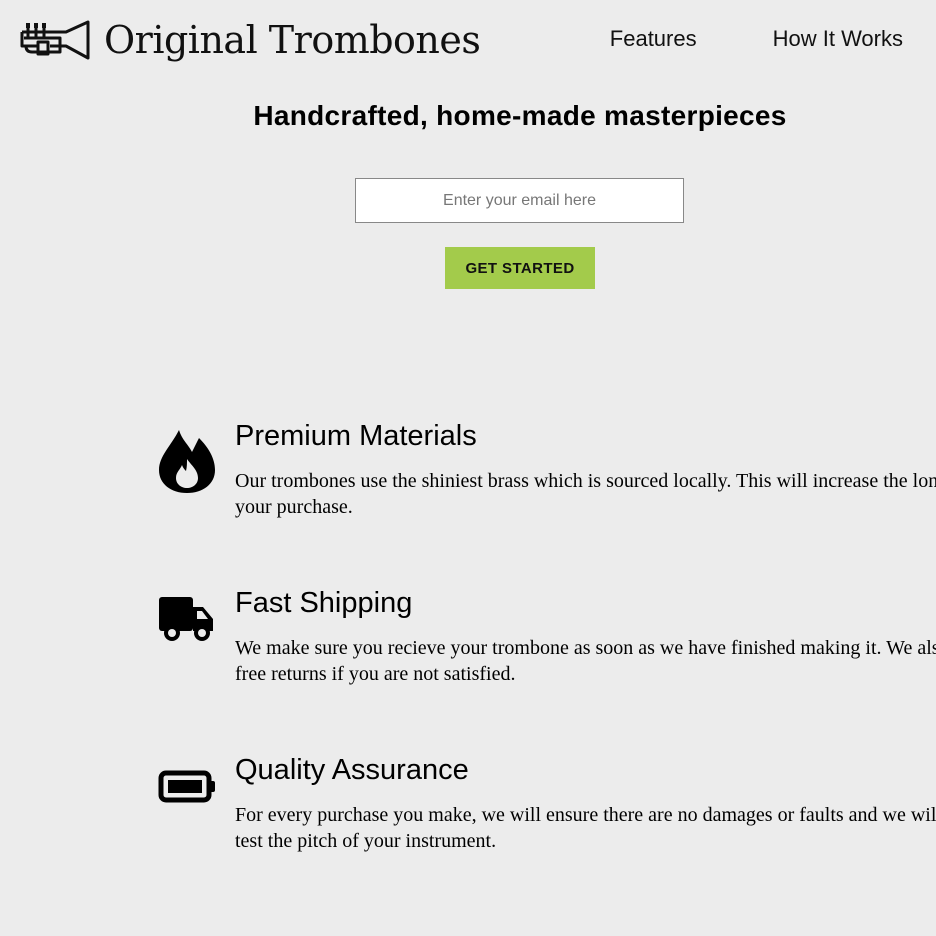  What do you see at coordinates (838, 39) in the screenshot?
I see `nav-link-how-it-works: How It Works` at bounding box center [838, 39].